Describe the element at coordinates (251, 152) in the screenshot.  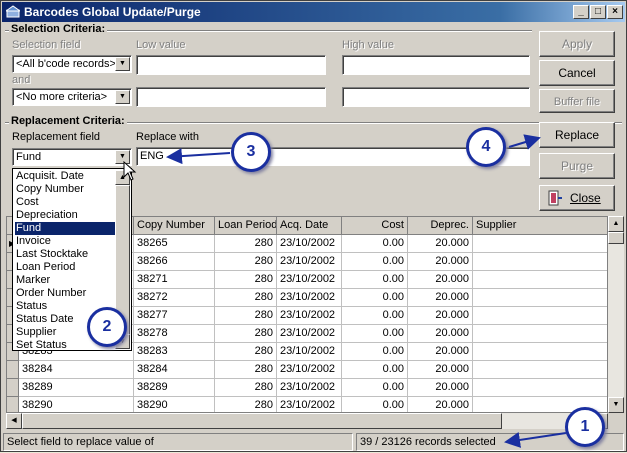
I see `callout-3: 3` at that location.